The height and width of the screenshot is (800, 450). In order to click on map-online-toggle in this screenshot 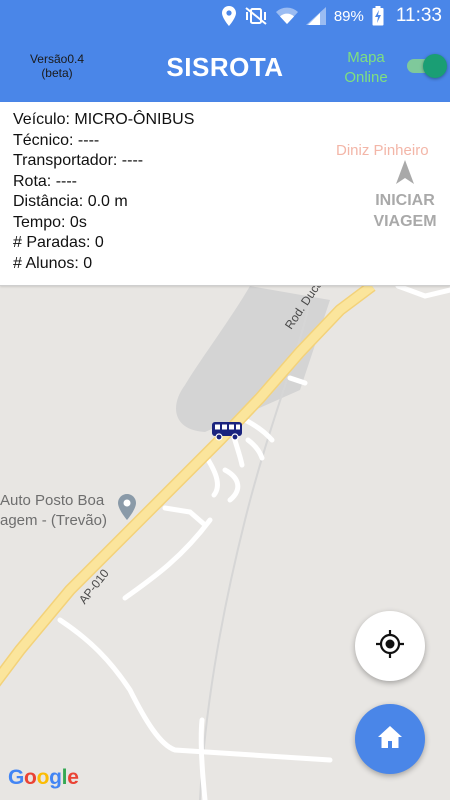, I will do `click(426, 66)`.